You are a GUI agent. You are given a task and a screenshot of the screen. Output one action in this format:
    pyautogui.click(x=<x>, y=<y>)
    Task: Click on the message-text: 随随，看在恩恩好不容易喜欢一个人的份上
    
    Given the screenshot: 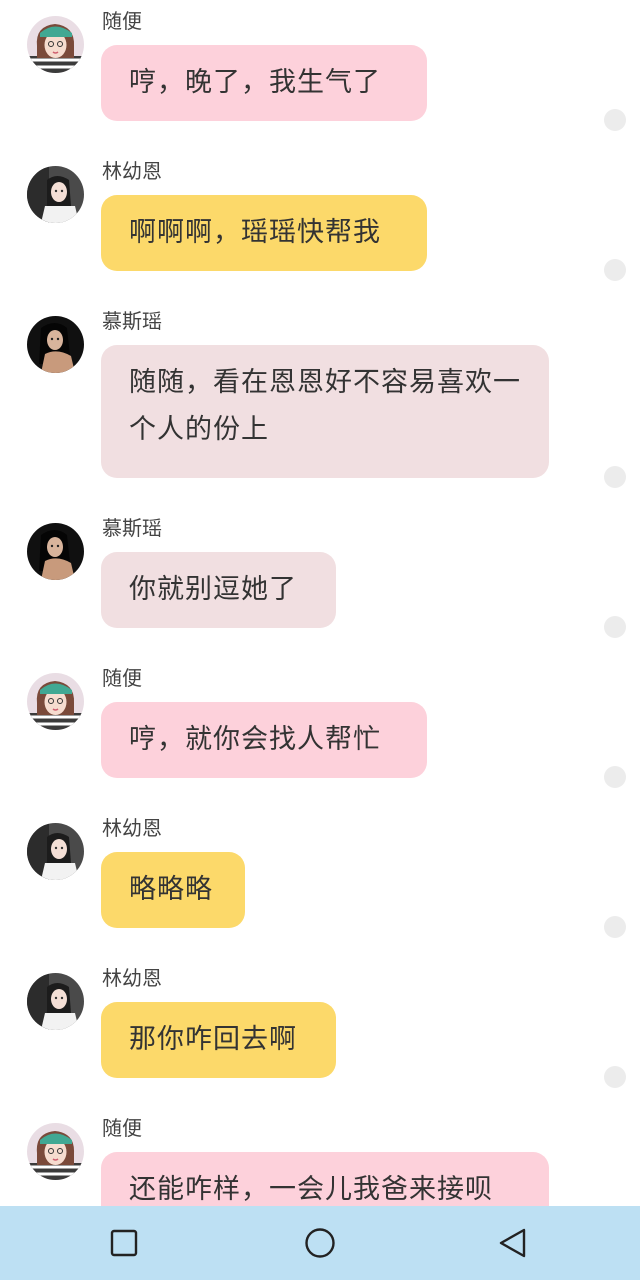 What is the action you would take?
    pyautogui.click(x=325, y=406)
    